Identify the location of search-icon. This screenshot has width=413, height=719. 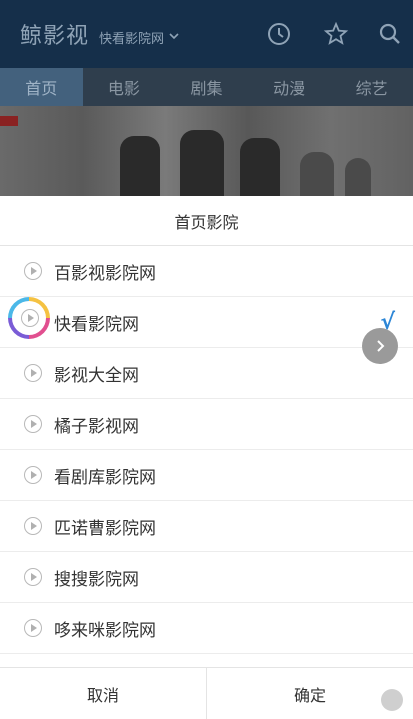
(390, 34).